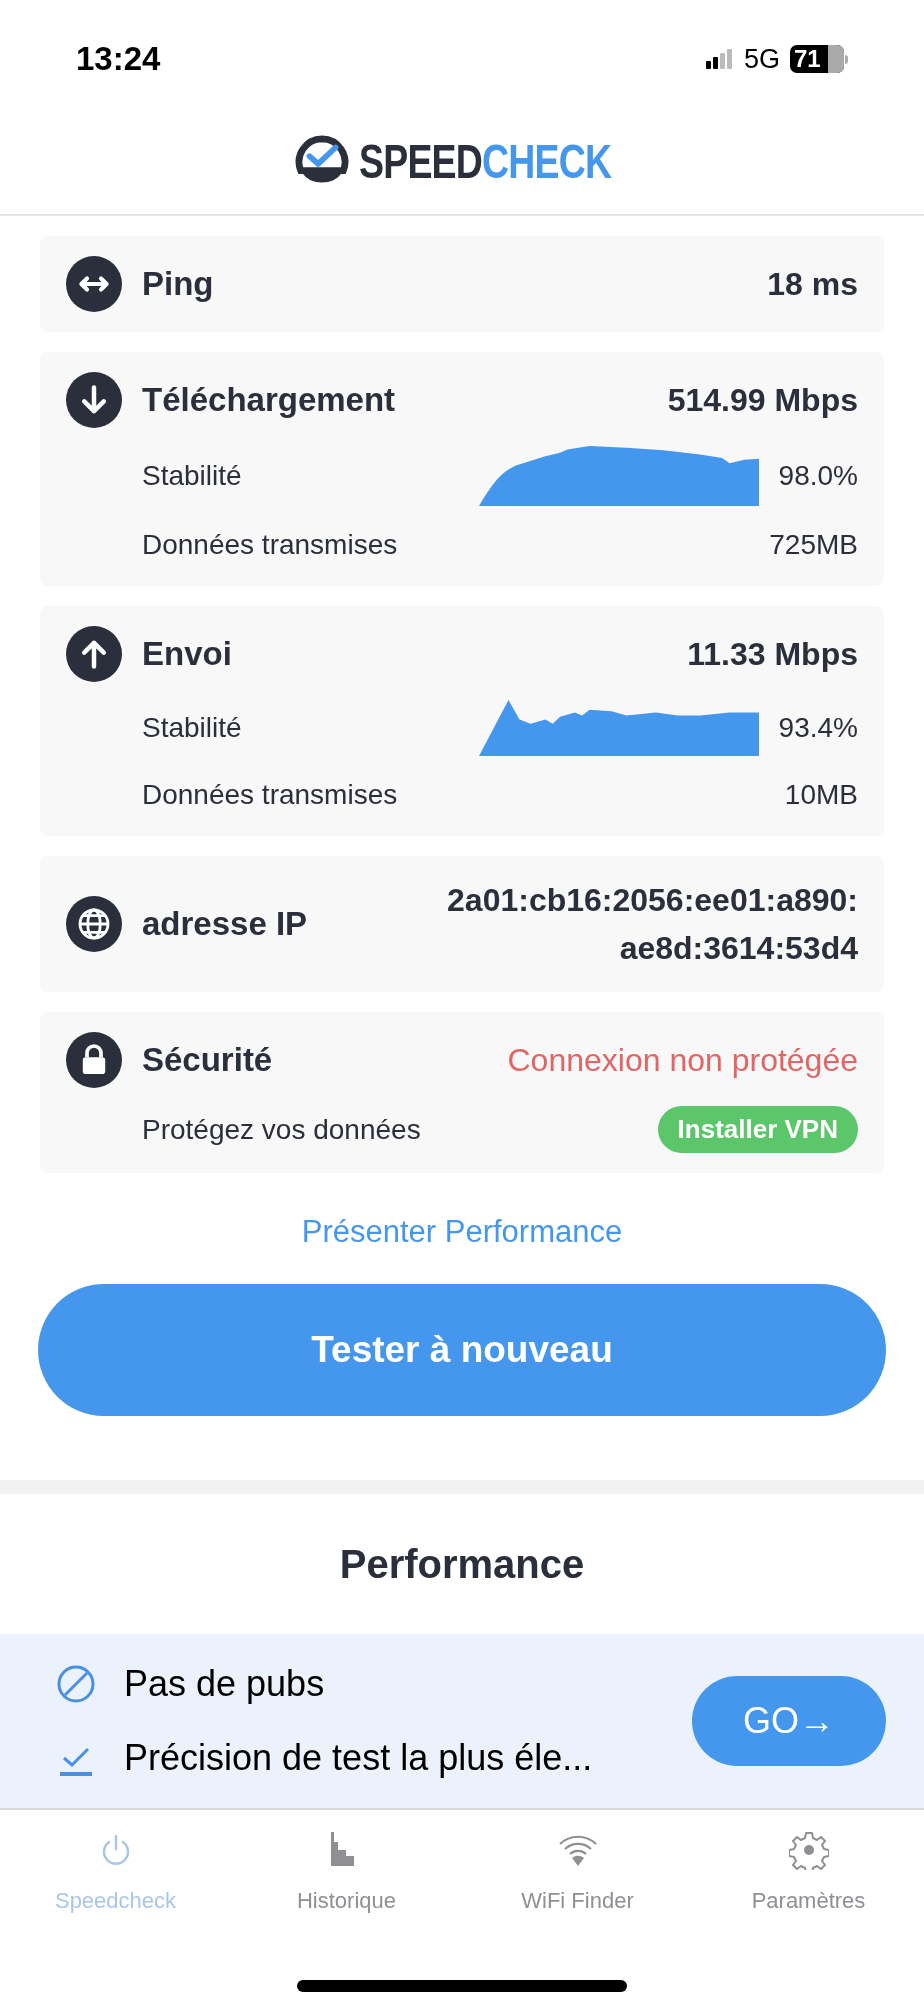 This screenshot has height=2000, width=924. I want to click on battery-indicator: 71, so click(819, 59).